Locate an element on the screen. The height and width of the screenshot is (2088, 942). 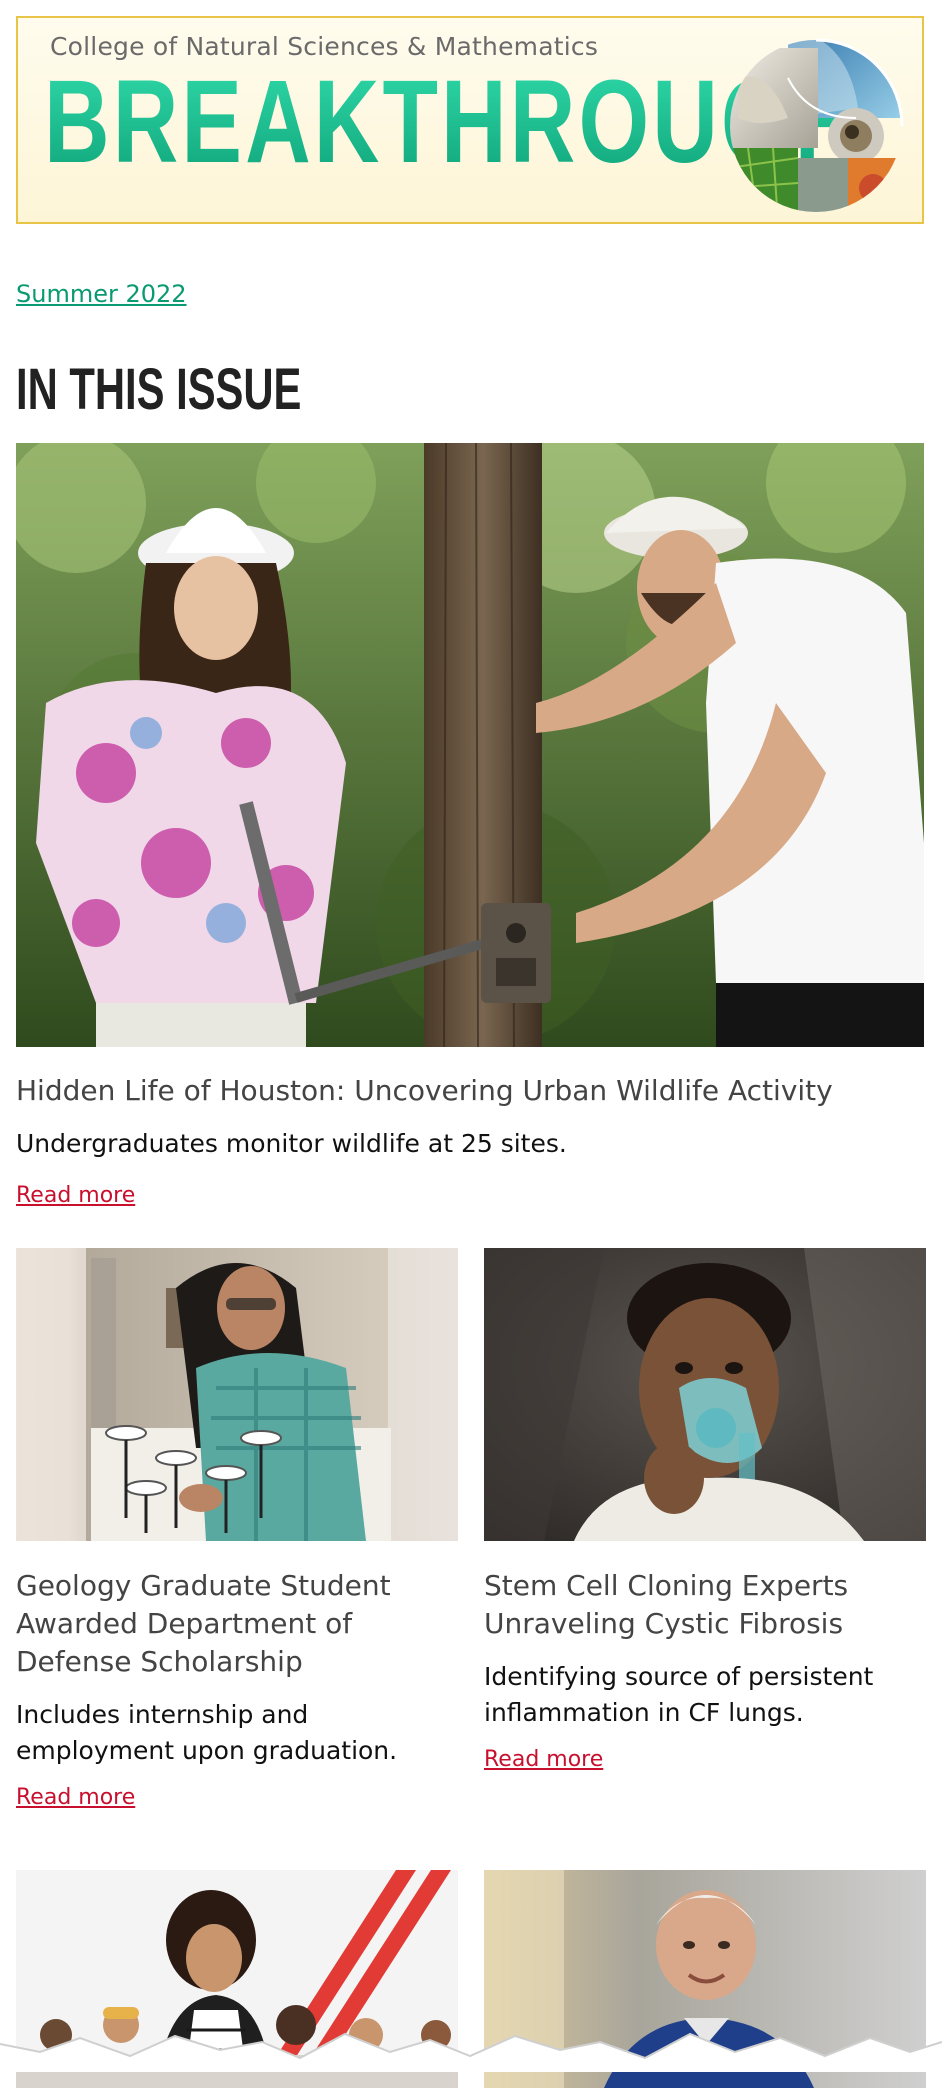
issue-link: Summer 2022 is located at coordinates (101, 294).